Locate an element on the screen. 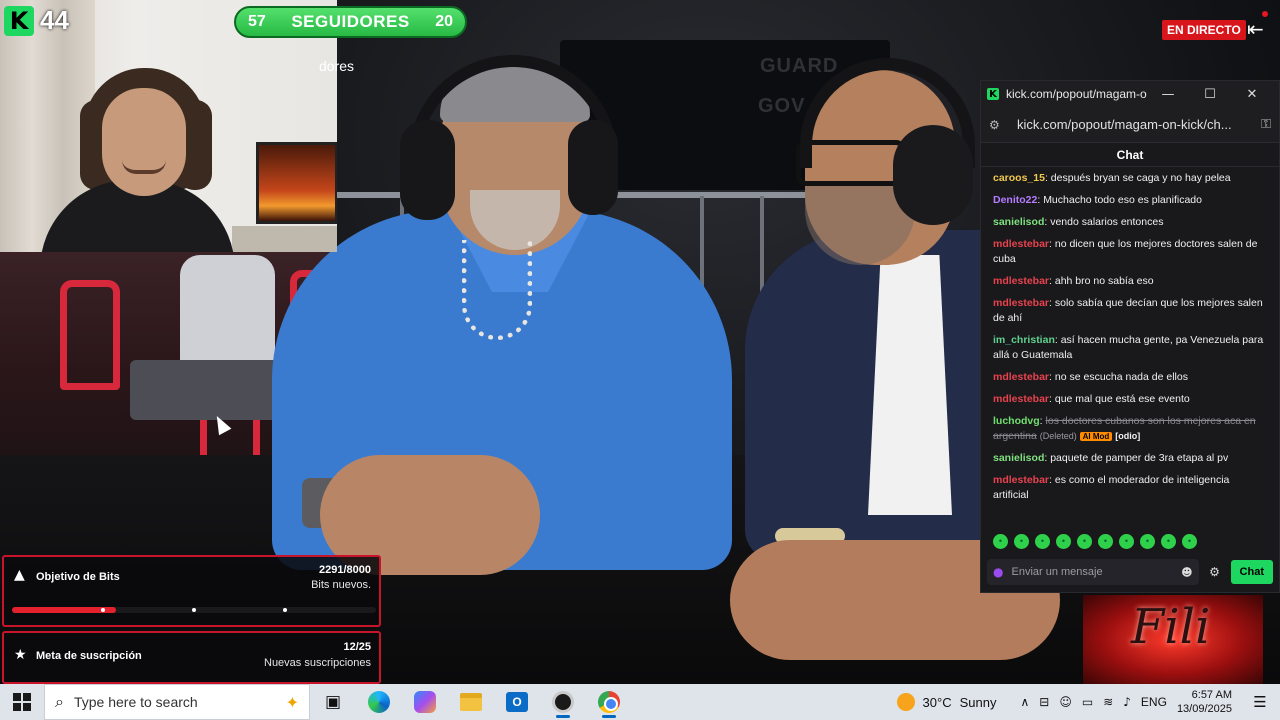 The height and width of the screenshot is (720, 1280). task-view-icon: ▣ is located at coordinates (333, 702).